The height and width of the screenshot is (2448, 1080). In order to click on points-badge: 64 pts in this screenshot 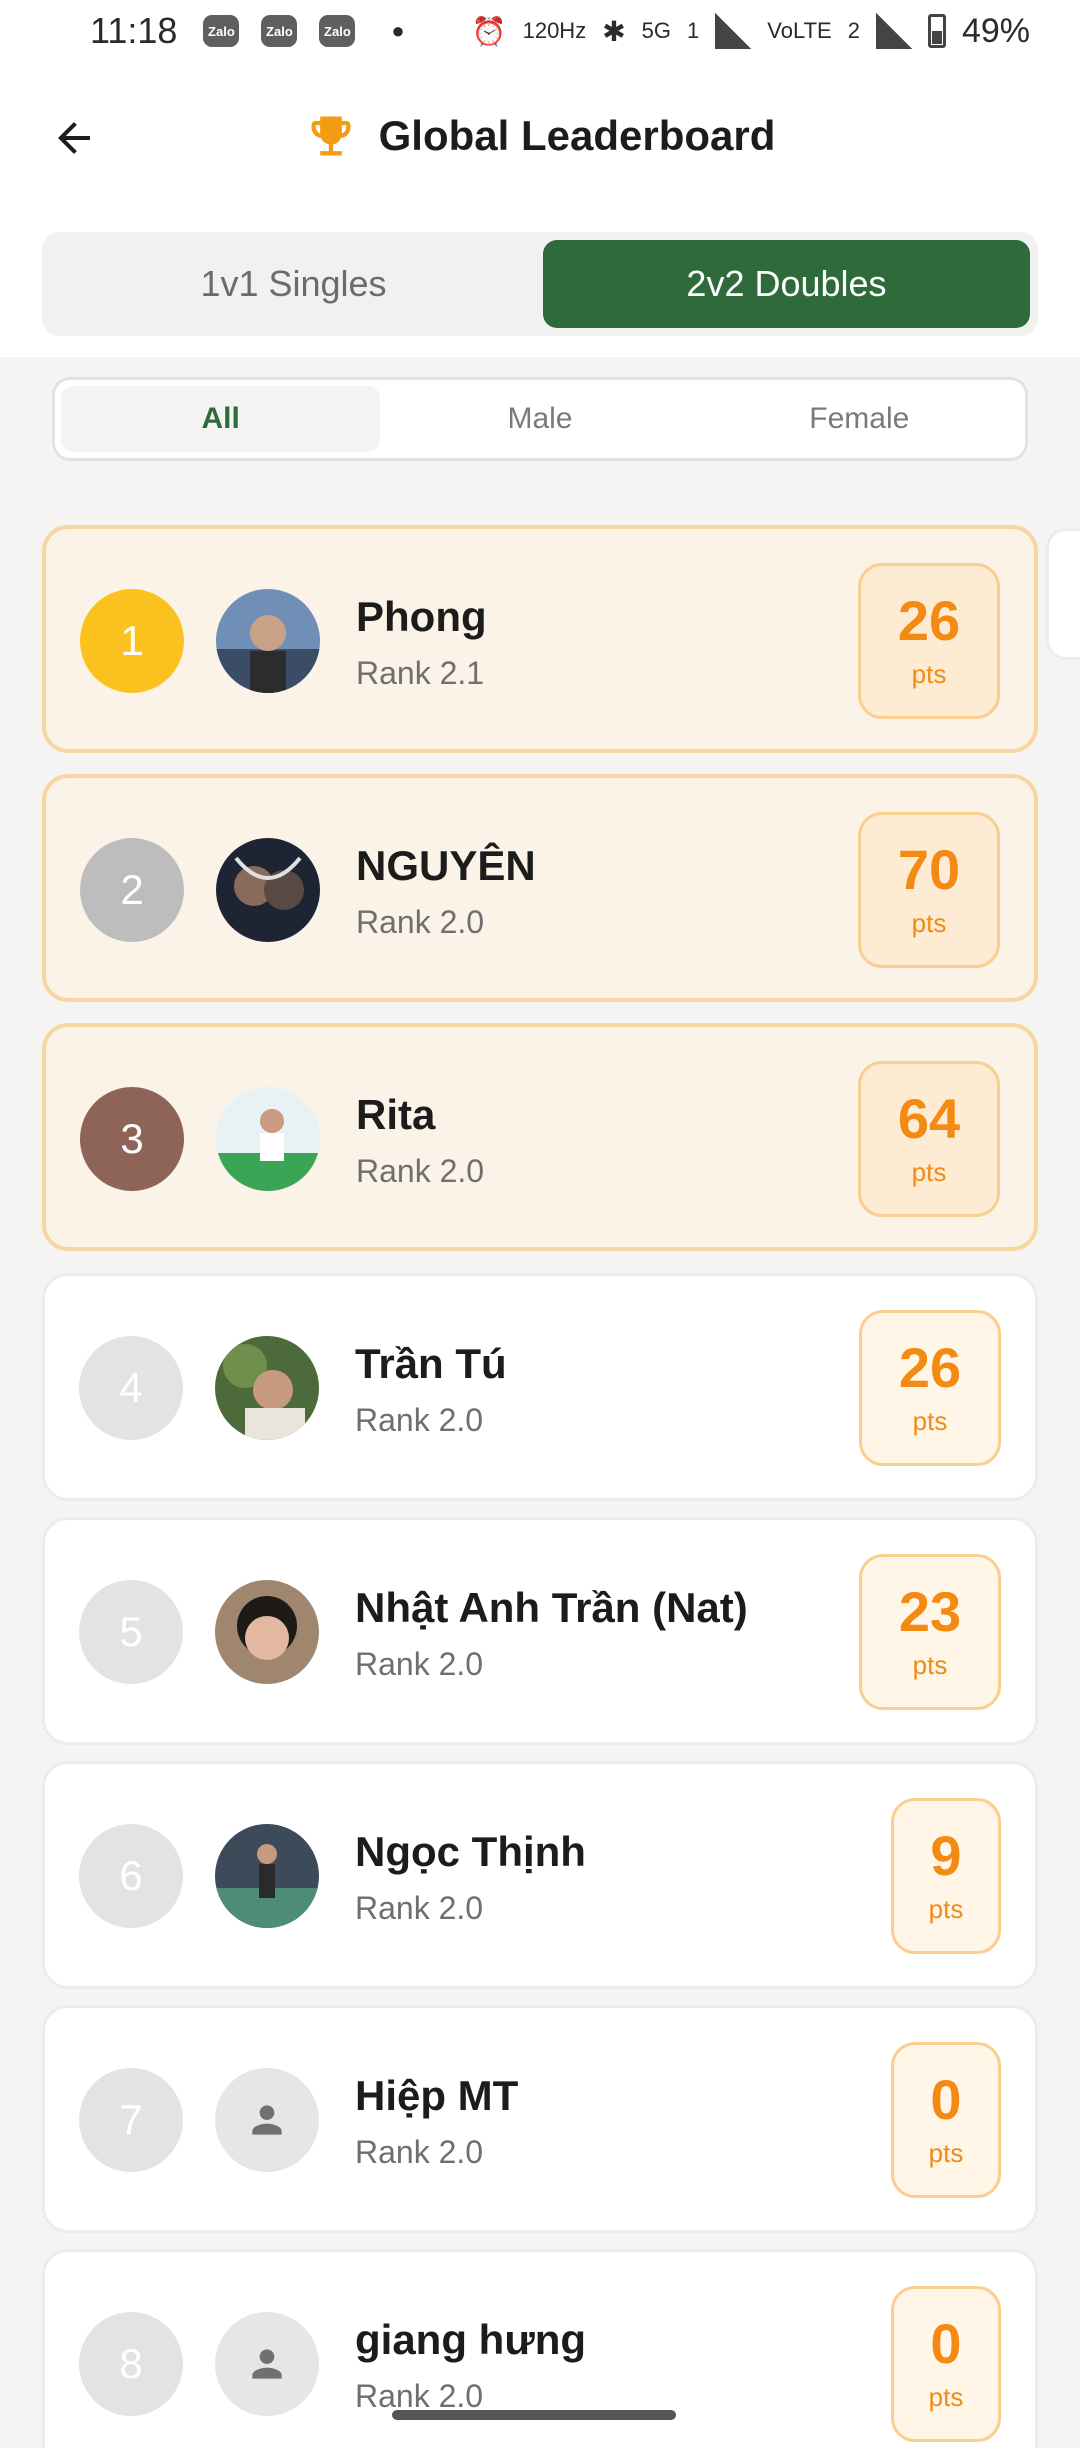, I will do `click(929, 1139)`.